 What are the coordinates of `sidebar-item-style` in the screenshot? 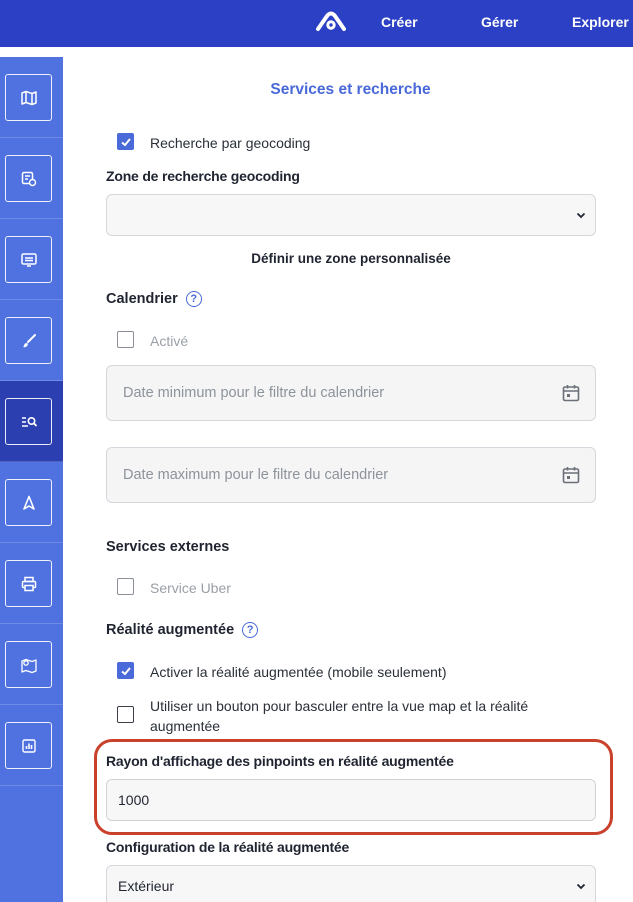 It's located at (31, 340).